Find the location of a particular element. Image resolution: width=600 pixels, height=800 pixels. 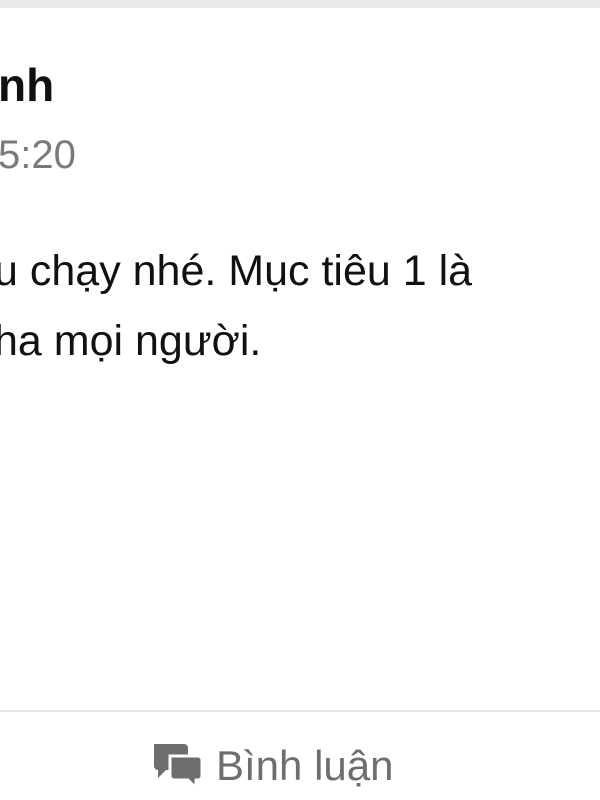

post-content-line: u chạy nhé. Mục tiêu 1 là is located at coordinates (236, 271).